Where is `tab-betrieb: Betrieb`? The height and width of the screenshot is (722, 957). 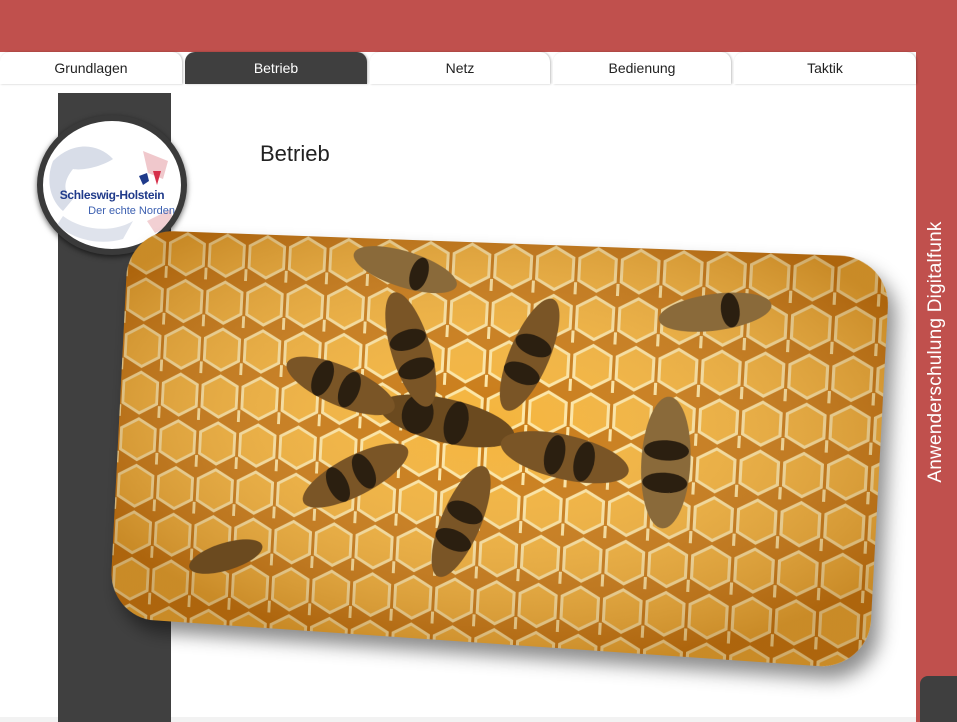
tab-betrieb: Betrieb is located at coordinates (276, 68).